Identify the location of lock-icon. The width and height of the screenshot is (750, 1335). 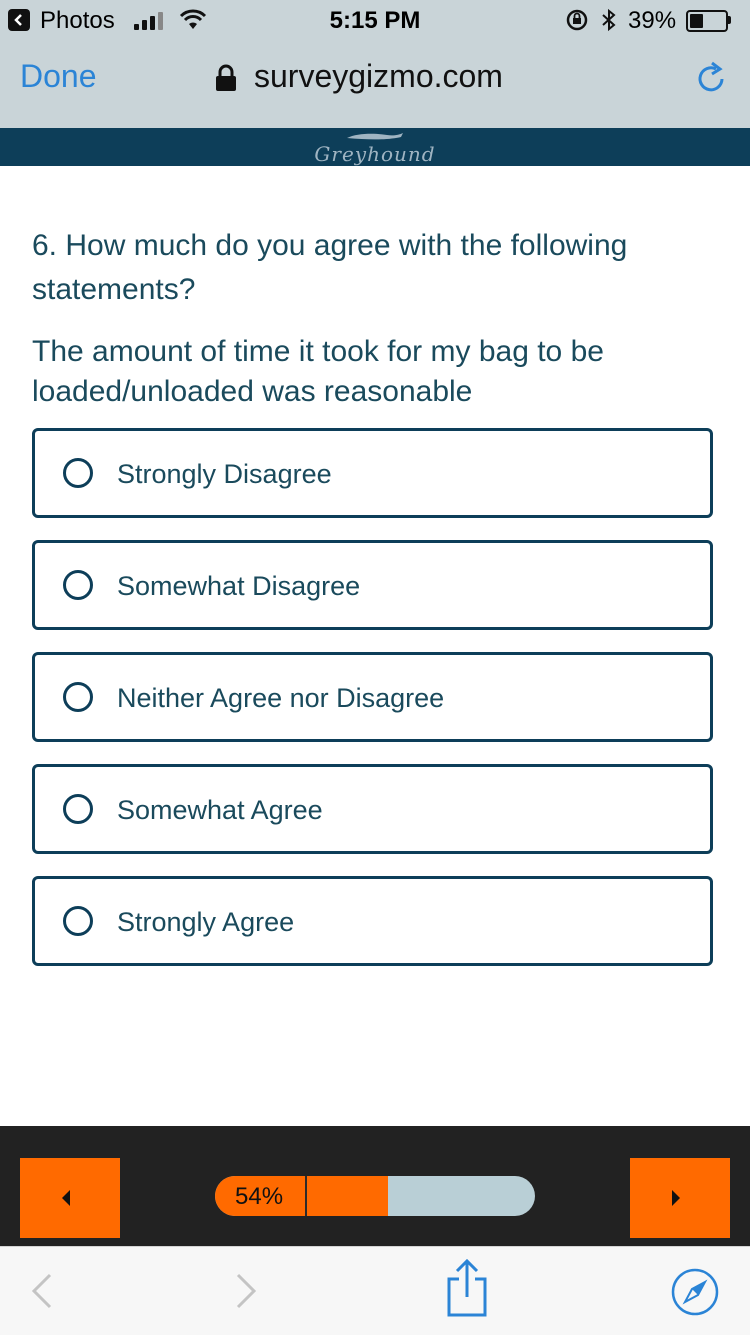
(226, 77).